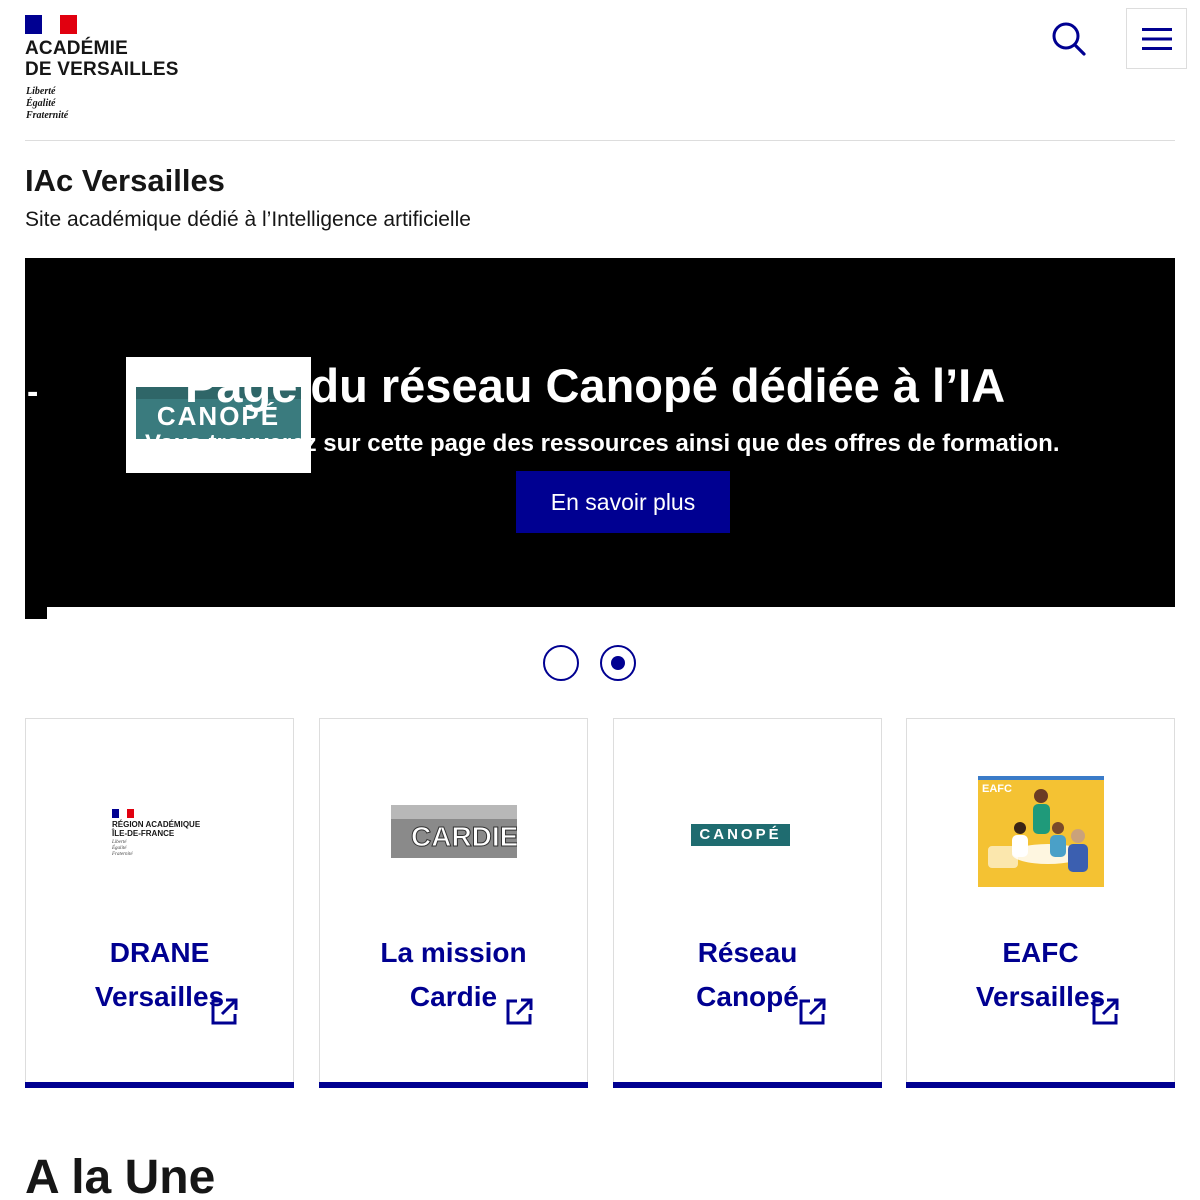  I want to click on card-title-line-1: Réseau, so click(747, 952).